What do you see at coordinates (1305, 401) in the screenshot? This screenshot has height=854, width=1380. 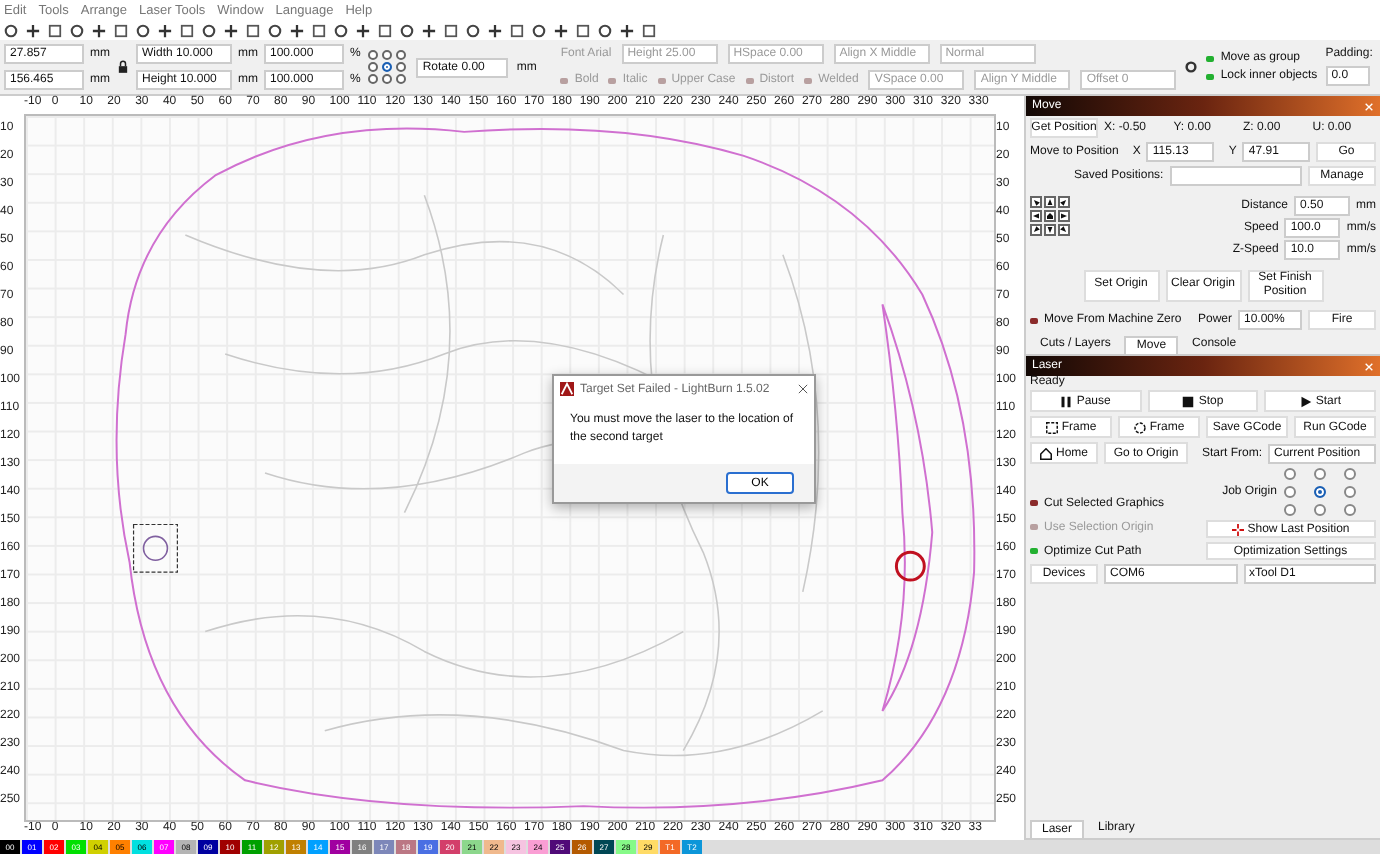 I see `start-icon` at bounding box center [1305, 401].